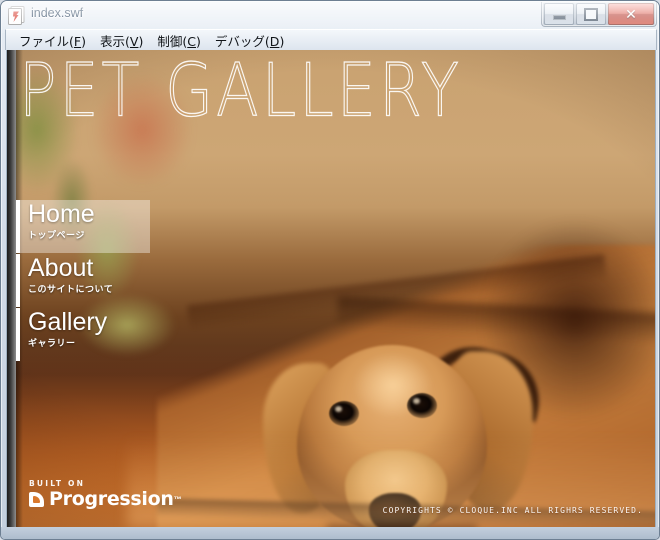  I want to click on menu-accel-file: F, so click(77, 41).